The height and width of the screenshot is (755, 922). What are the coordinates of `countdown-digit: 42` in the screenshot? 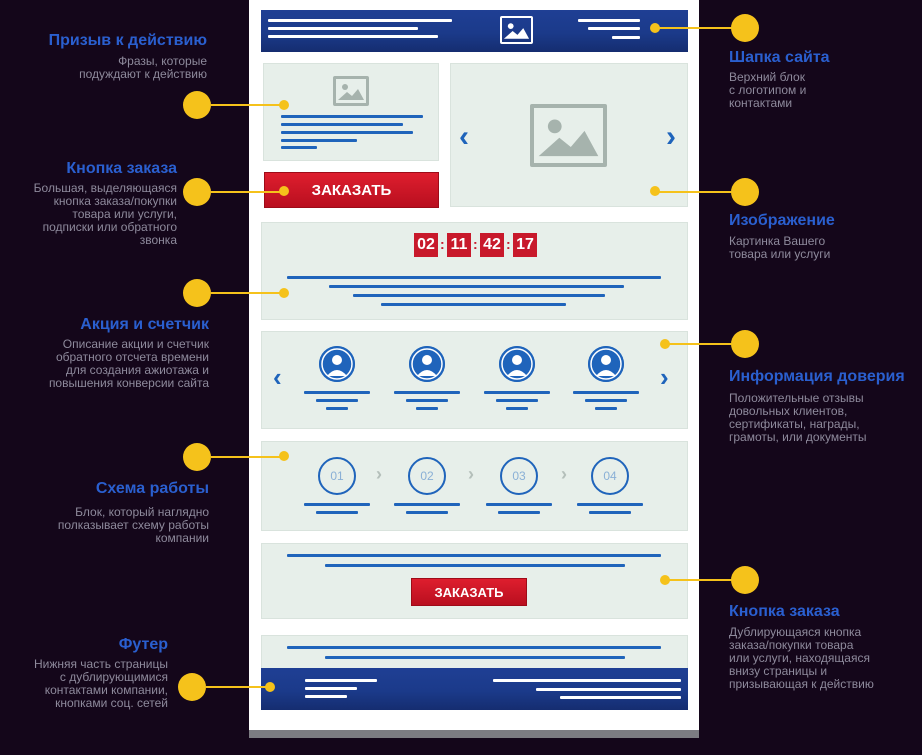 It's located at (492, 245).